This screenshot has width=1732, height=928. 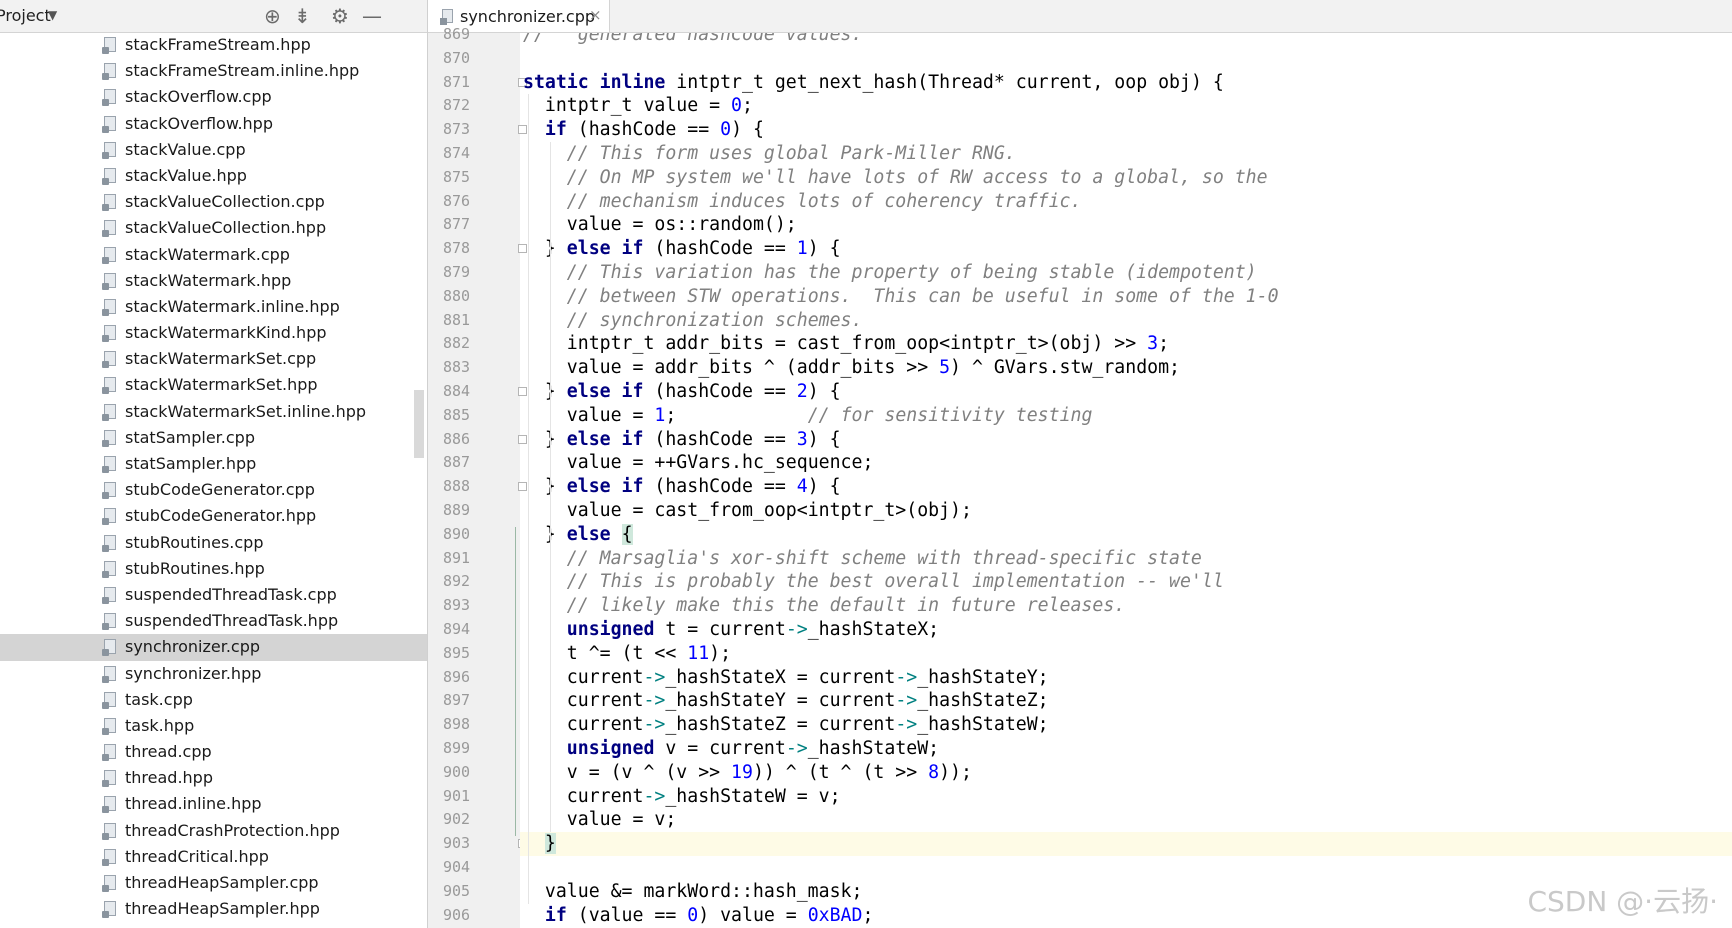 What do you see at coordinates (1126, 844) in the screenshot?
I see `code-line: }` at bounding box center [1126, 844].